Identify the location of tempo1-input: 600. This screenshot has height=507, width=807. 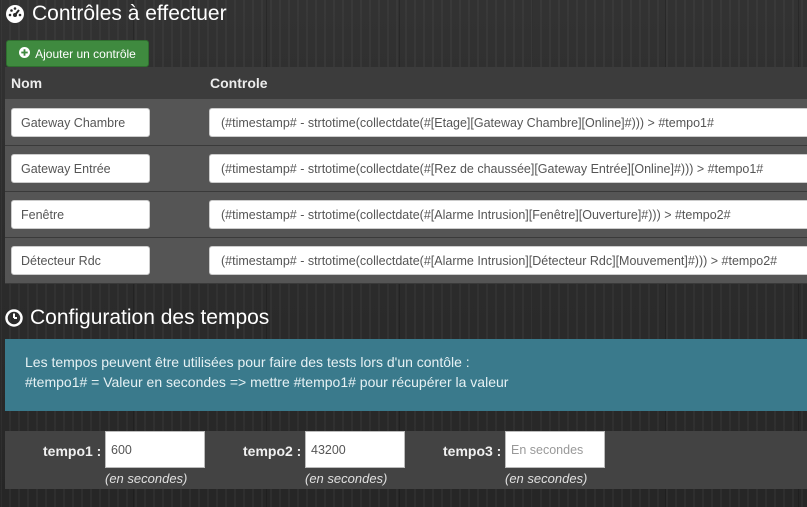
(155, 449).